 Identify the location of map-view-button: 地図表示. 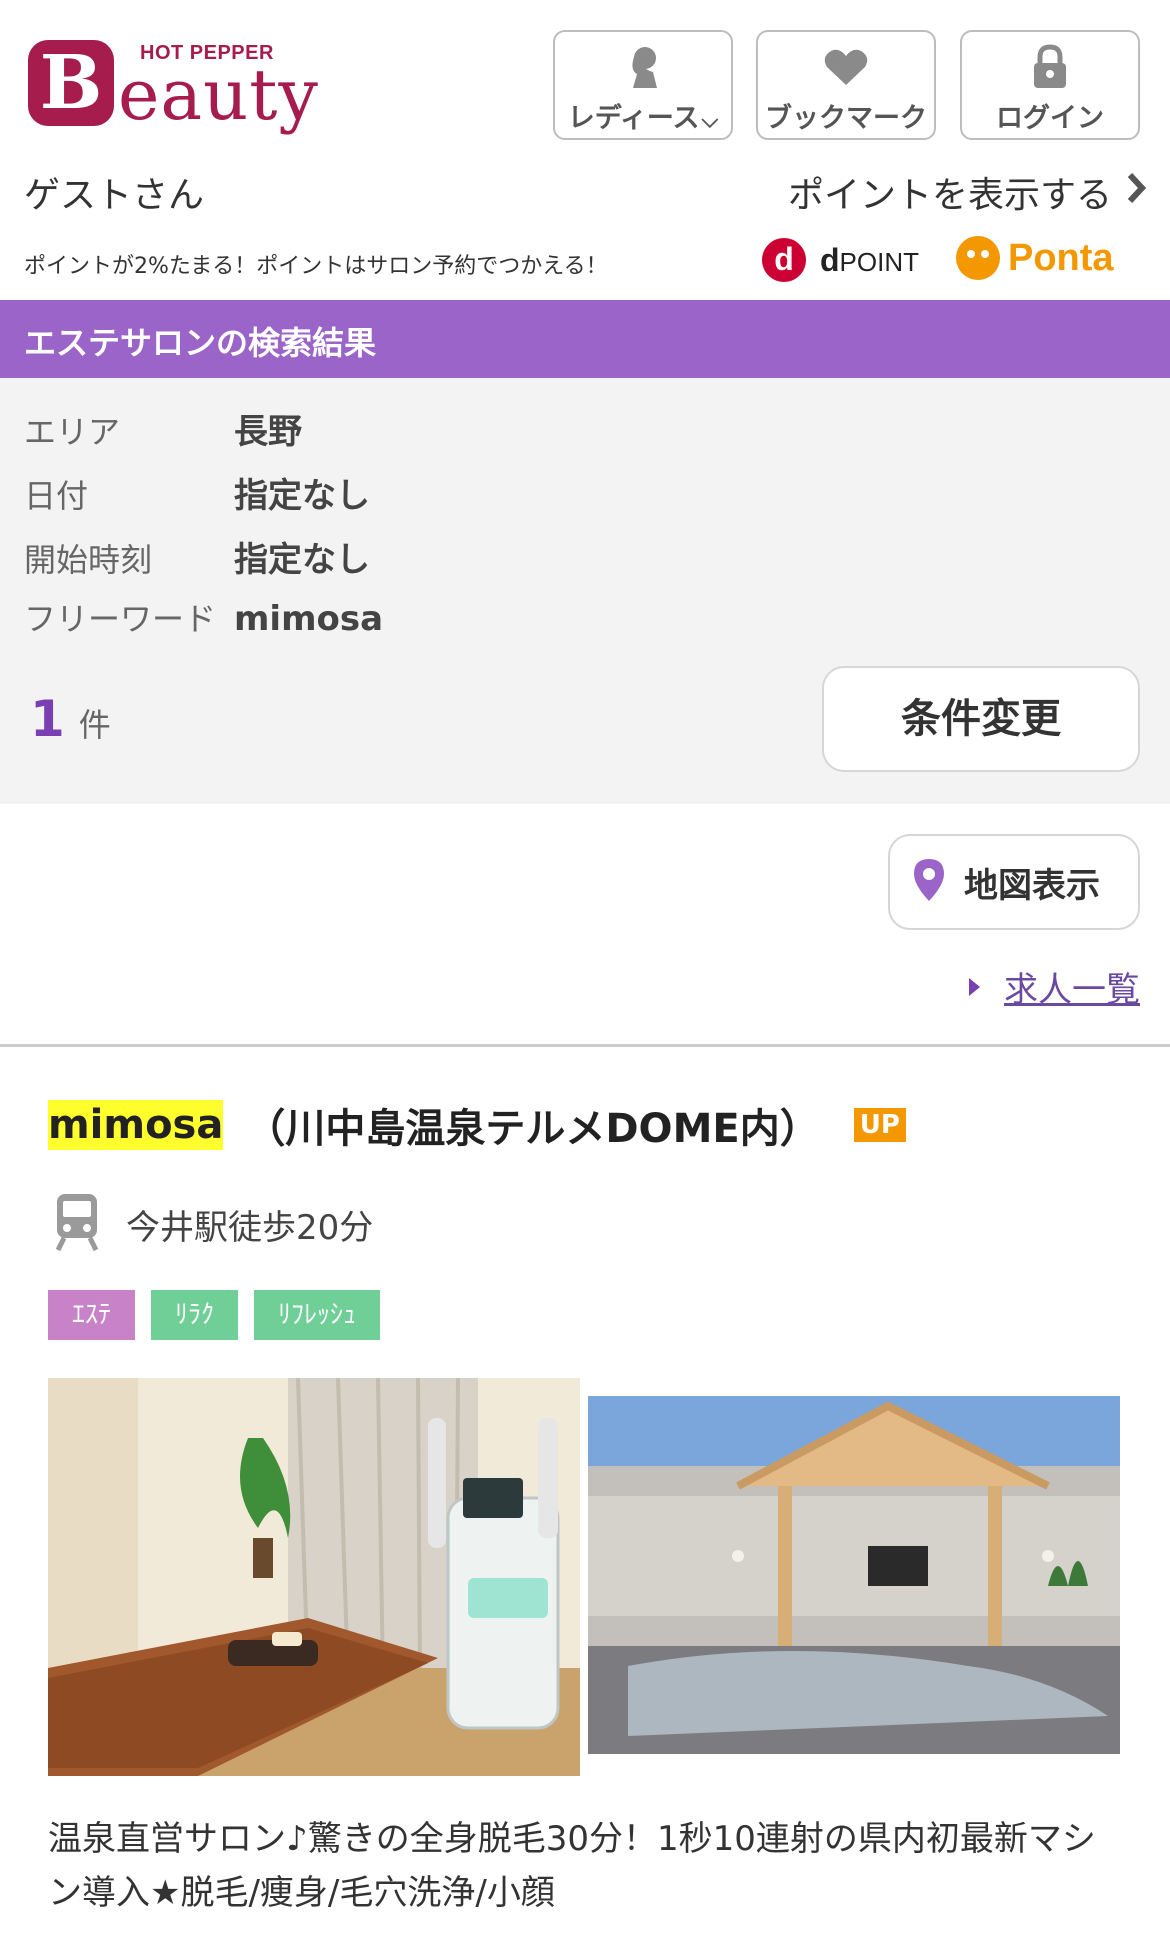
(1014, 882).